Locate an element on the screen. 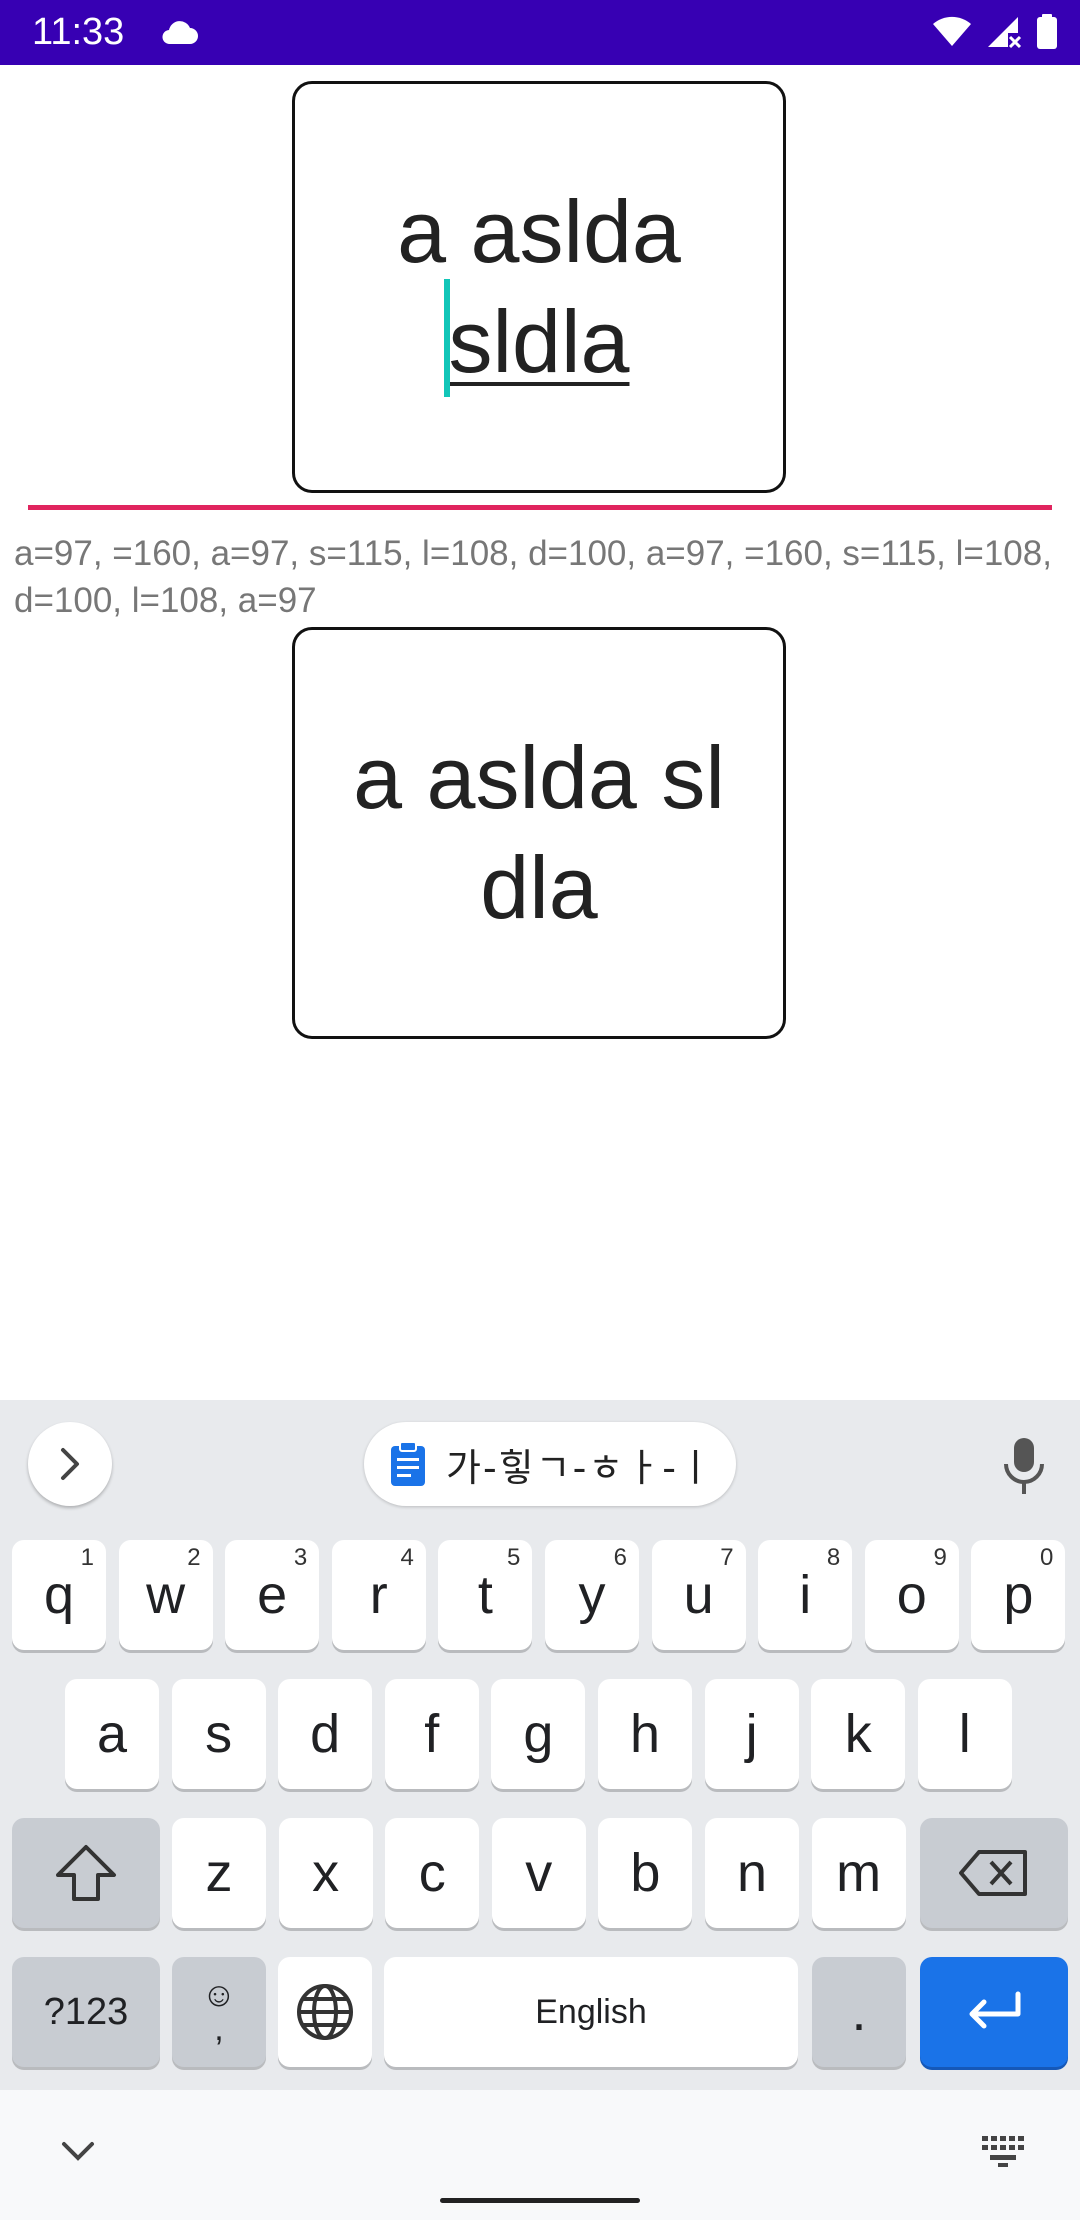 This screenshot has height=2220, width=1080. key-r: r4 is located at coordinates (378, 1595).